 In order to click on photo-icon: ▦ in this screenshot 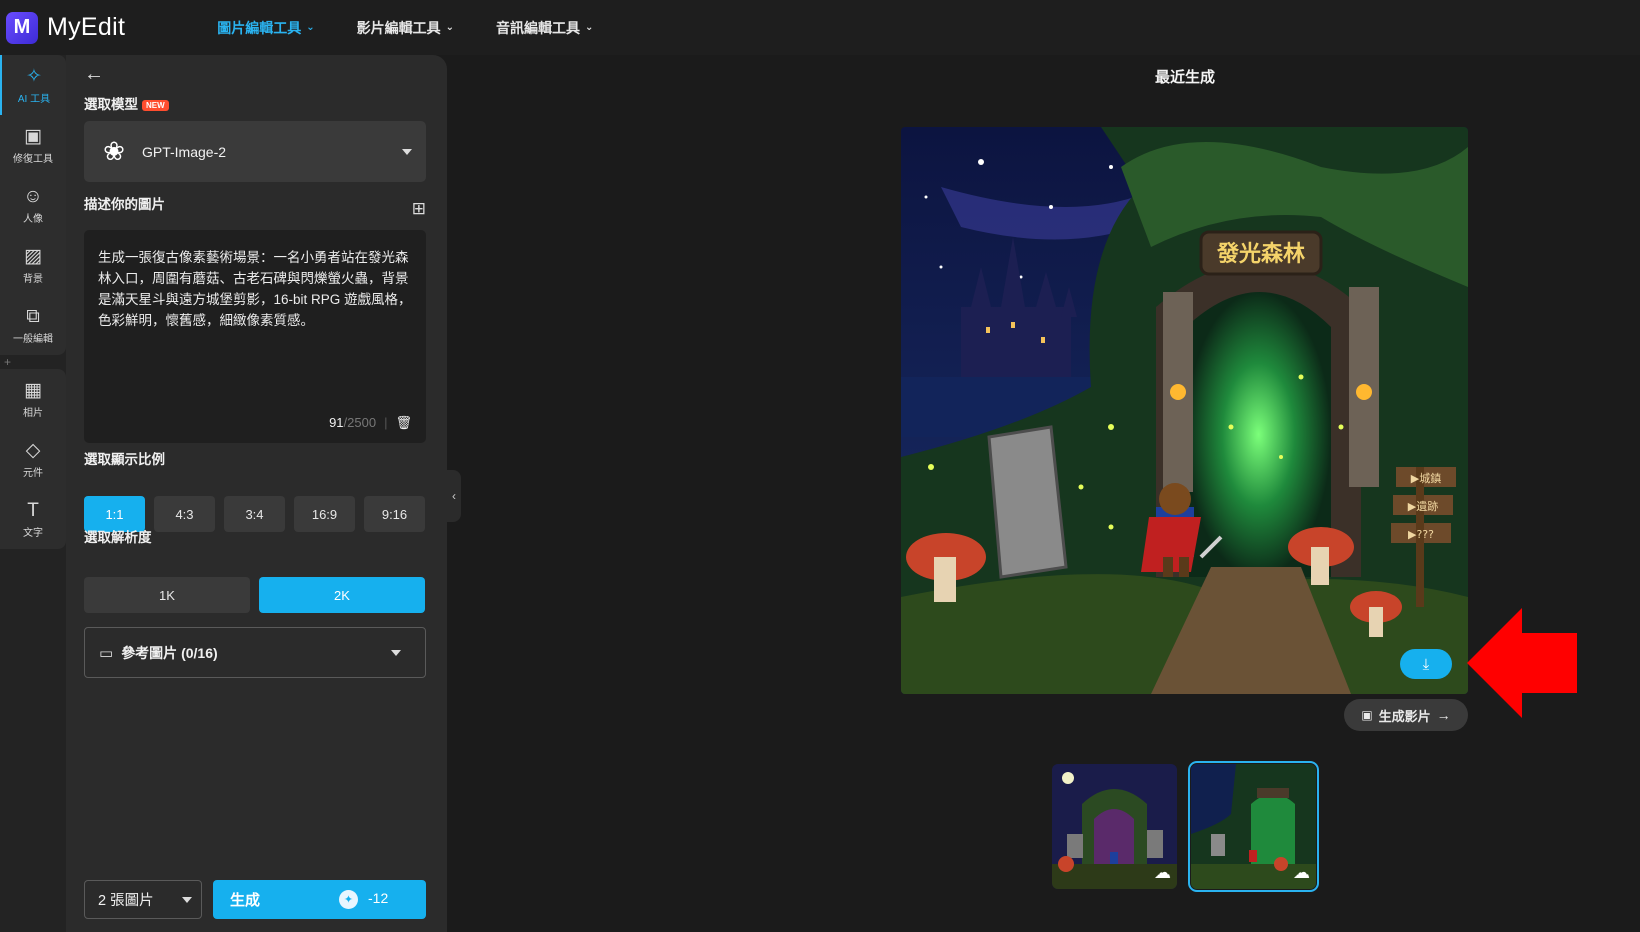, I will do `click(33, 390)`.